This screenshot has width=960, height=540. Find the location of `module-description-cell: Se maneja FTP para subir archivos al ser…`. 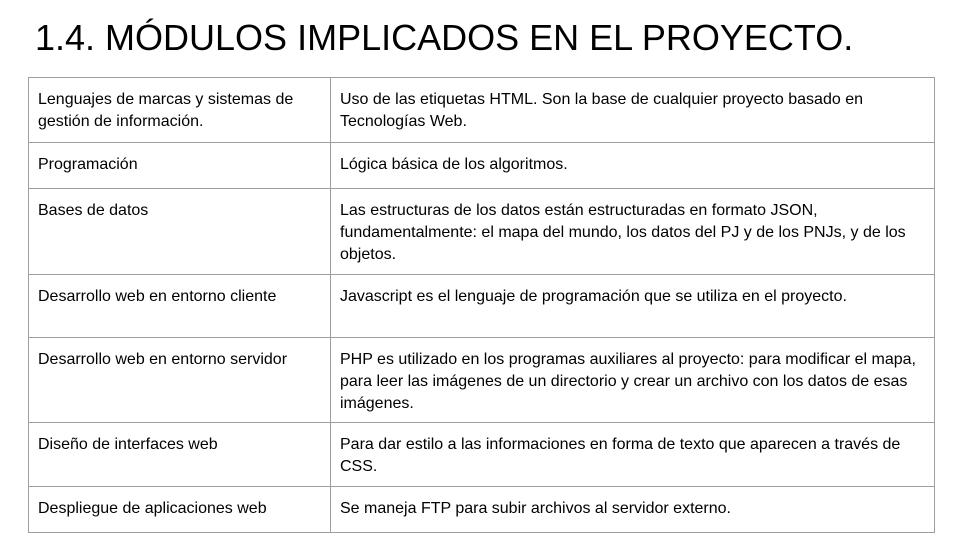

module-description-cell: Se maneja FTP para subir archivos al ser… is located at coordinates (632, 509).